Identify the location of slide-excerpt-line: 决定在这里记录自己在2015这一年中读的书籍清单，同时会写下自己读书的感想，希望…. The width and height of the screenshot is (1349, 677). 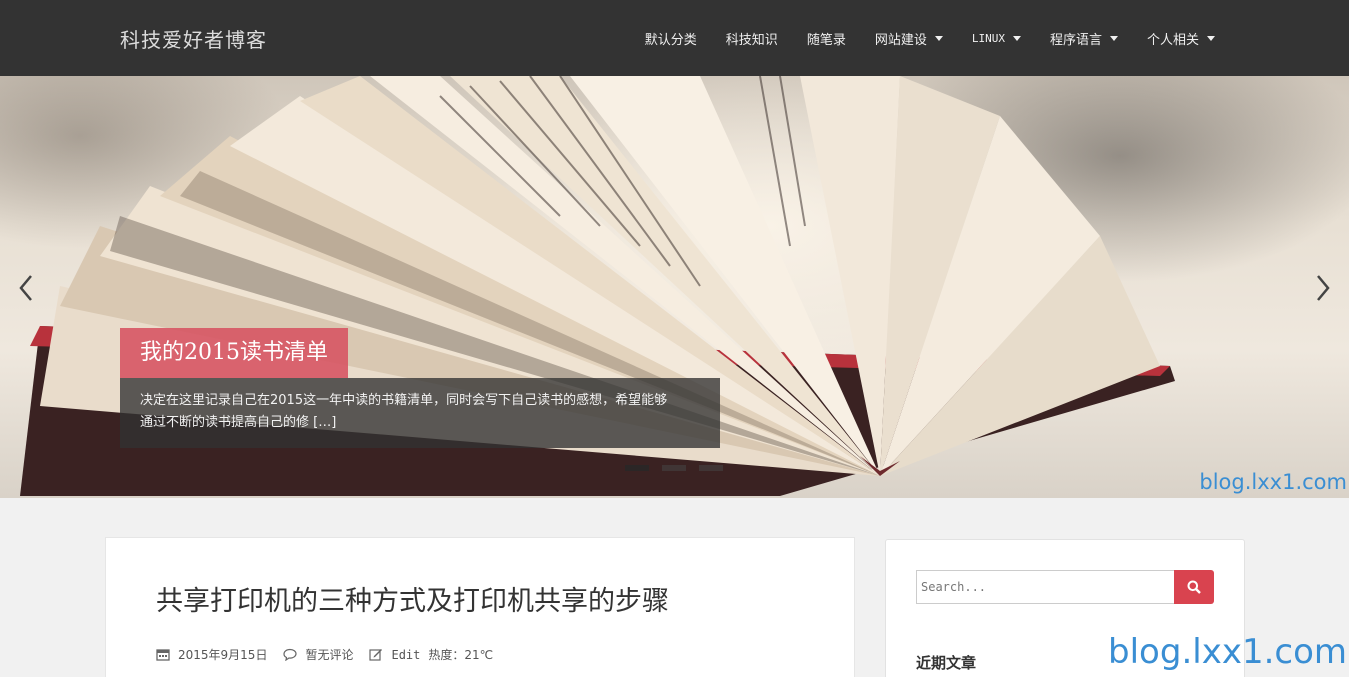
(404, 400).